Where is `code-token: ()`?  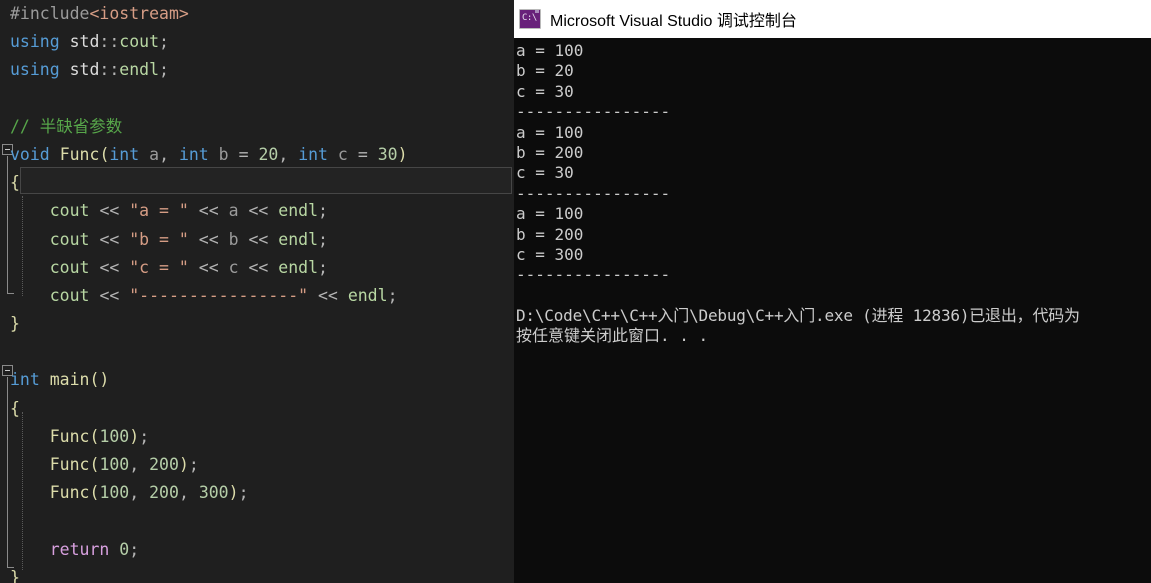
code-token: () is located at coordinates (99, 380).